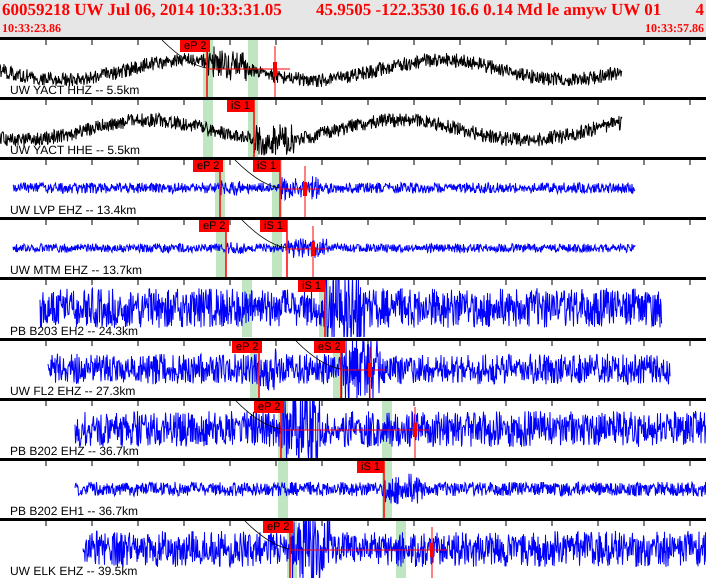 The image size is (706, 578). Describe the element at coordinates (74, 511) in the screenshot. I see `station-label: PB B202 EH1 -- 36.7km` at that location.